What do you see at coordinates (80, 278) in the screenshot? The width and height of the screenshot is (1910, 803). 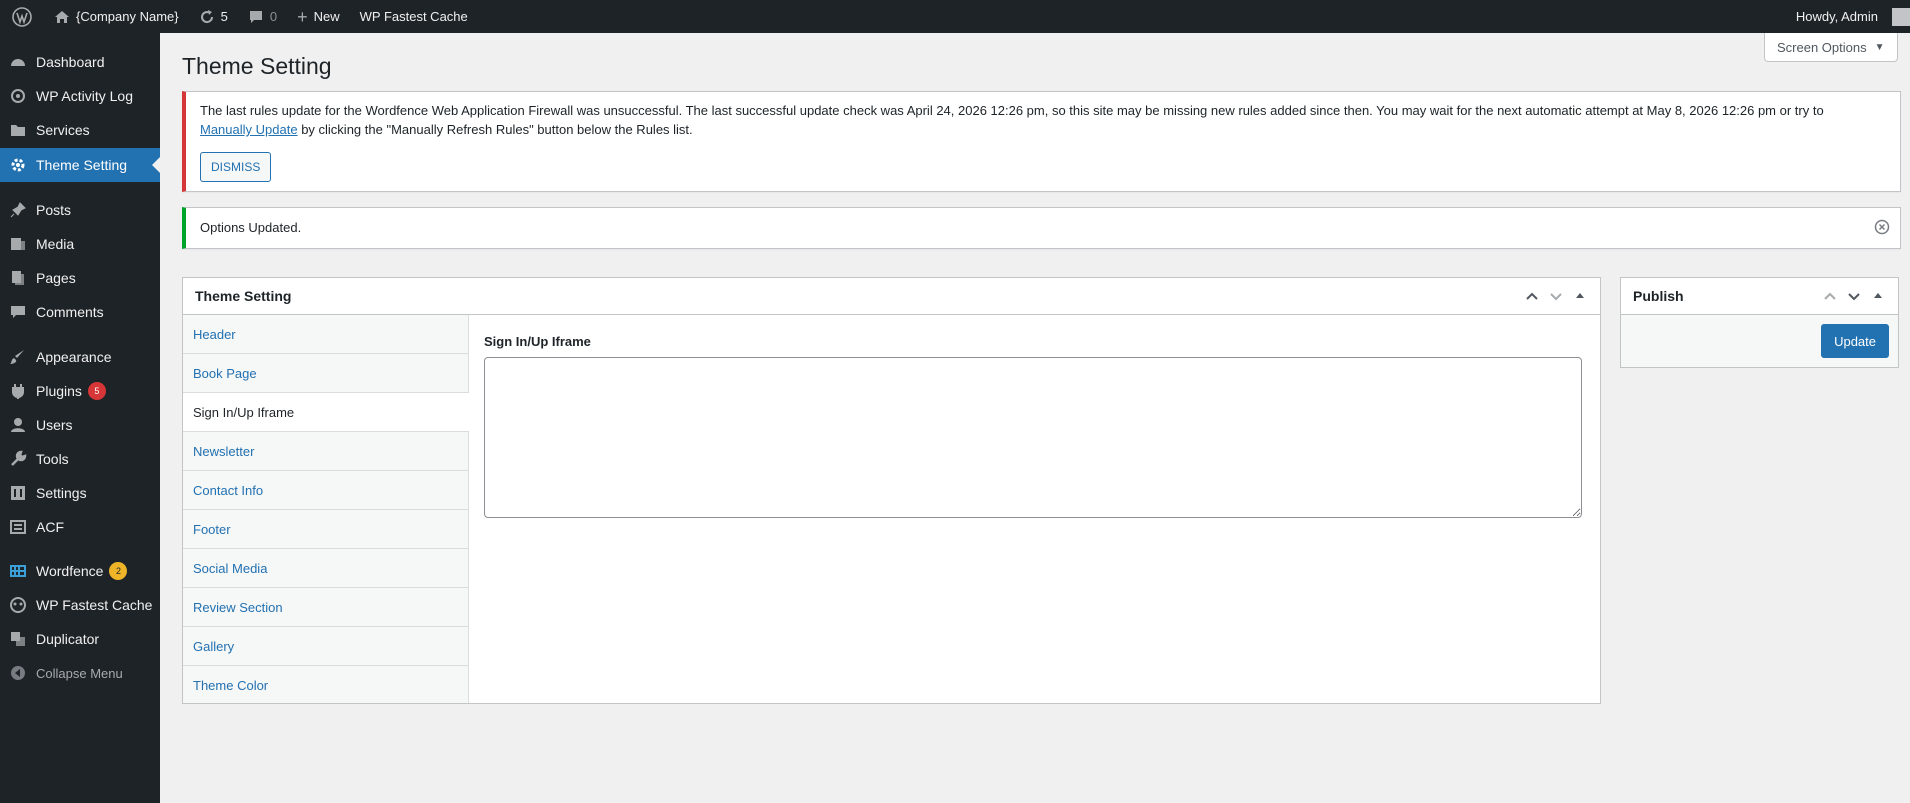 I see `sidebar-item-pages: Pages` at bounding box center [80, 278].